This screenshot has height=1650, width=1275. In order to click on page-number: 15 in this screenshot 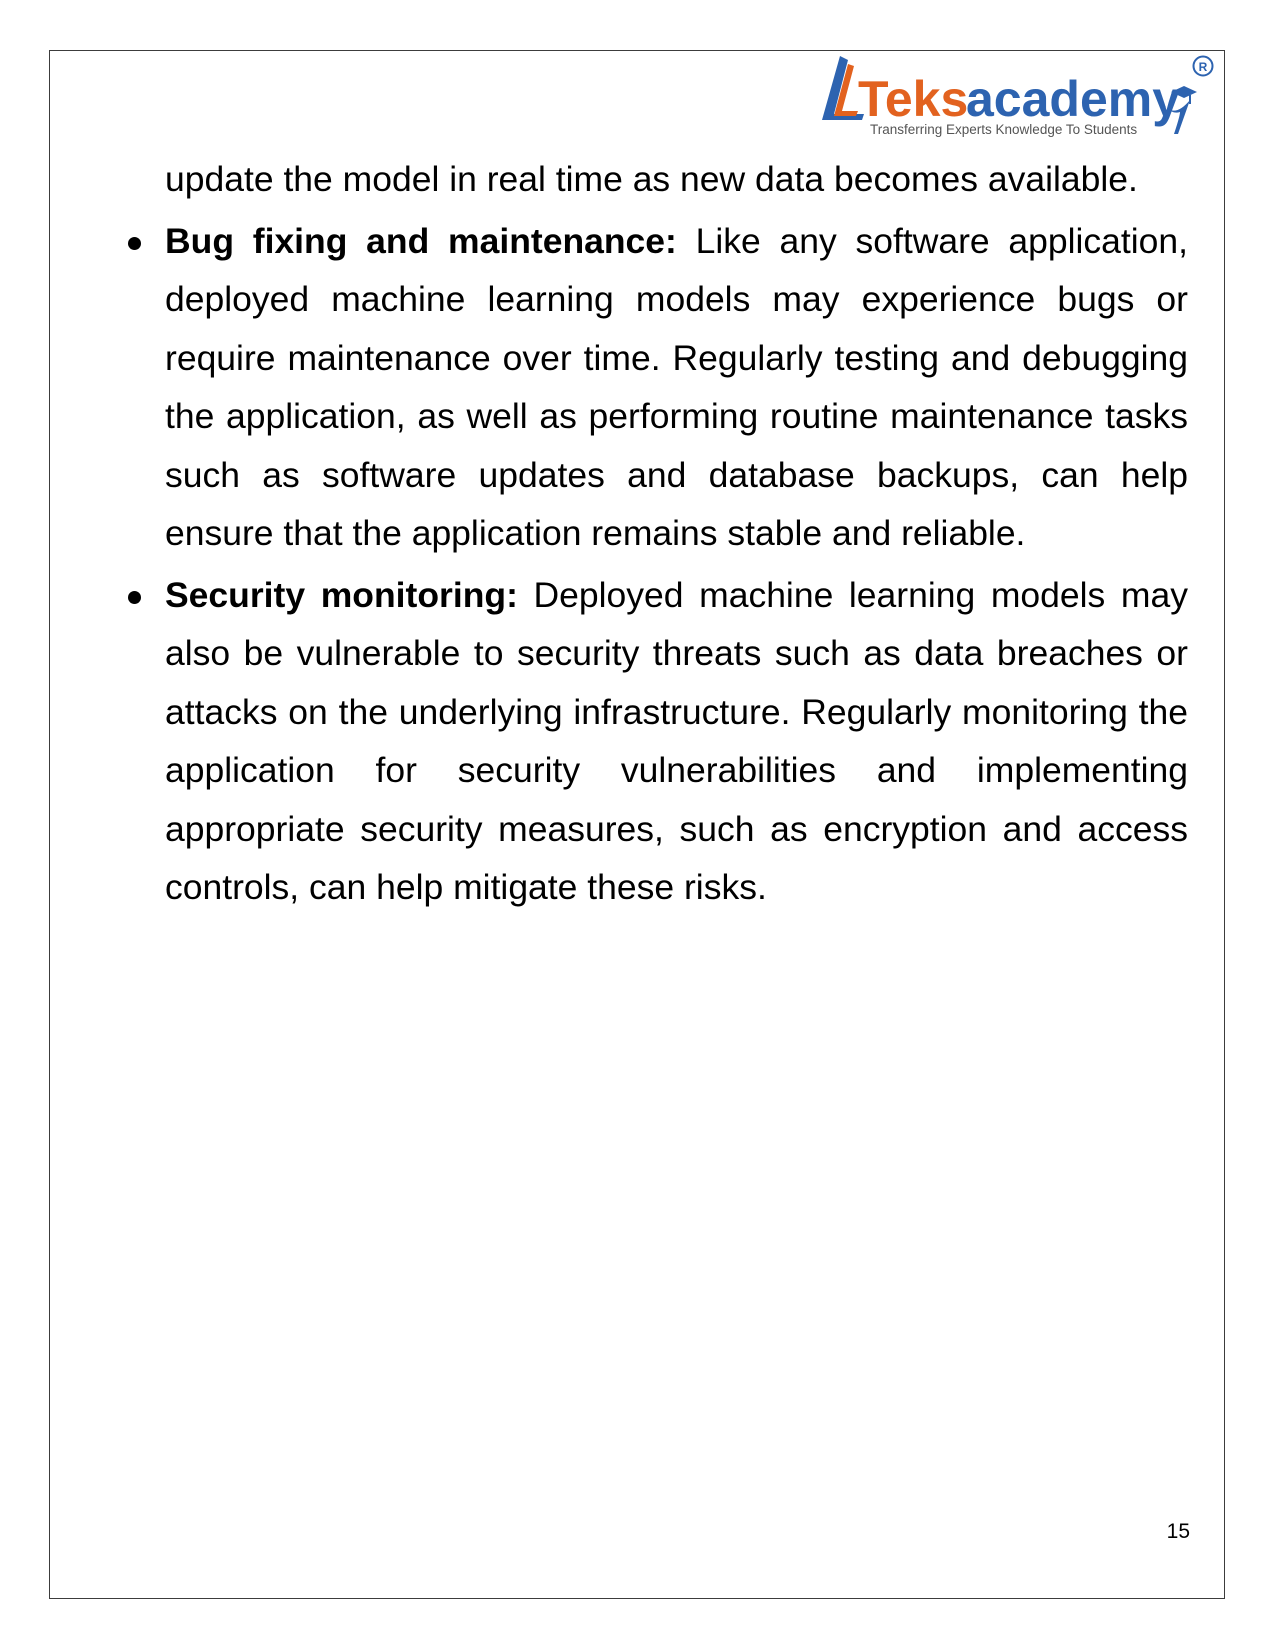, I will do `click(1178, 1531)`.